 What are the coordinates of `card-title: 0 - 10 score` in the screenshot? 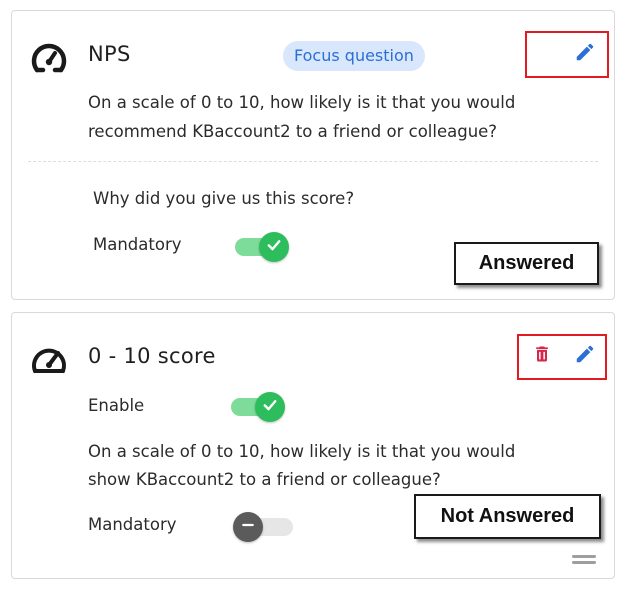 It's located at (152, 356).